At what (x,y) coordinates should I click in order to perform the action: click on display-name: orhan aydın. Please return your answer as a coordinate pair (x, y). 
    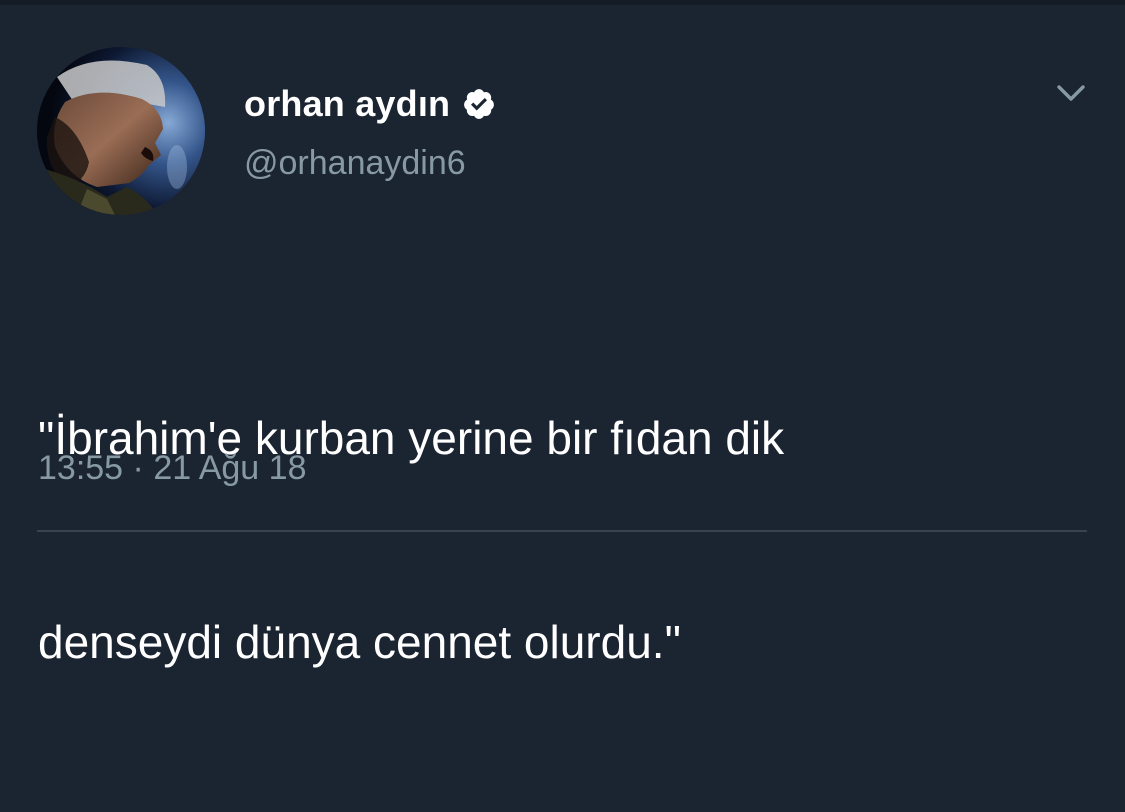
    Looking at the image, I should click on (347, 104).